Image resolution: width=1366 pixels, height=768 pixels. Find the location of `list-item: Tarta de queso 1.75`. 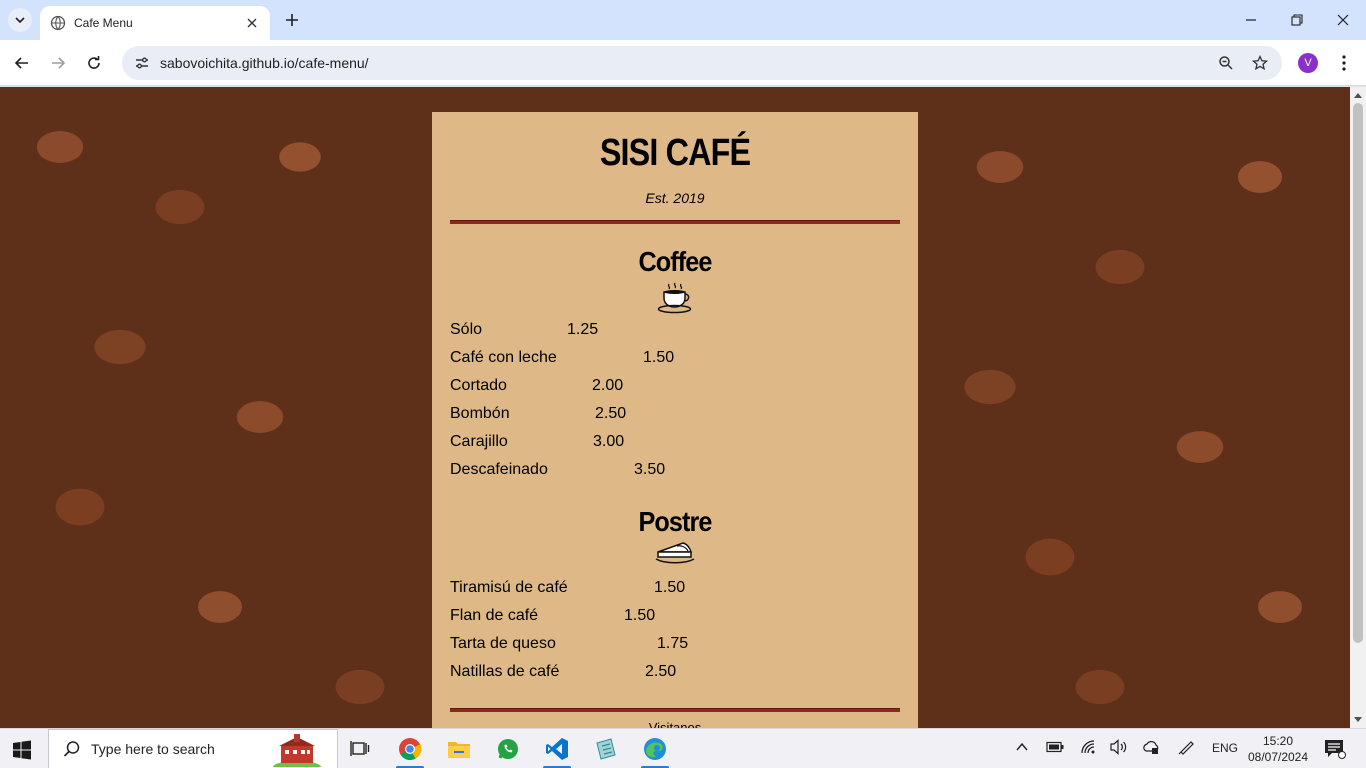

list-item: Tarta de queso 1.75 is located at coordinates (675, 644).